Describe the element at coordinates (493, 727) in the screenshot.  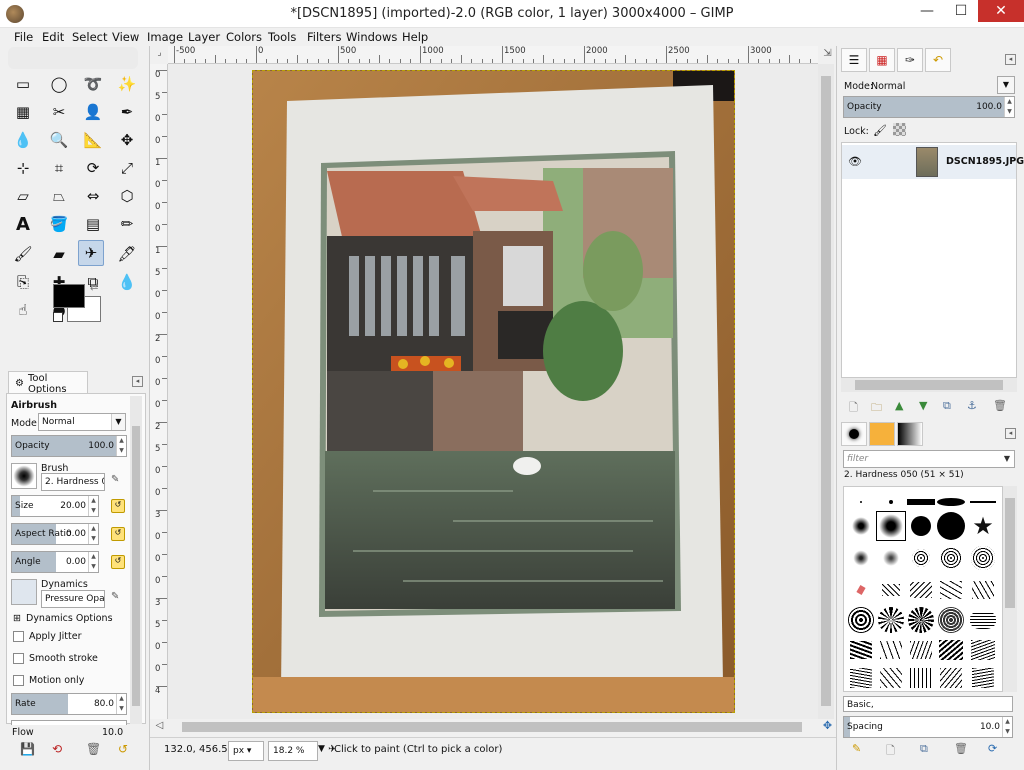
I see `canvas-horizontal-scrollbar` at that location.